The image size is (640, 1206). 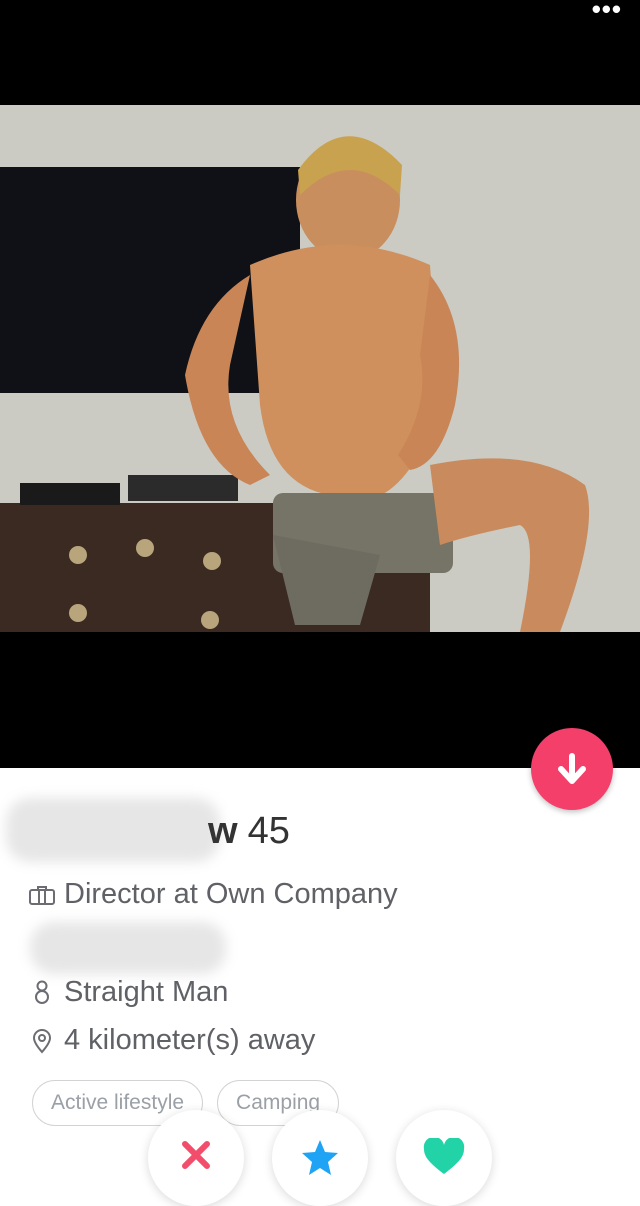 What do you see at coordinates (42, 993) in the screenshot?
I see `gender-icon` at bounding box center [42, 993].